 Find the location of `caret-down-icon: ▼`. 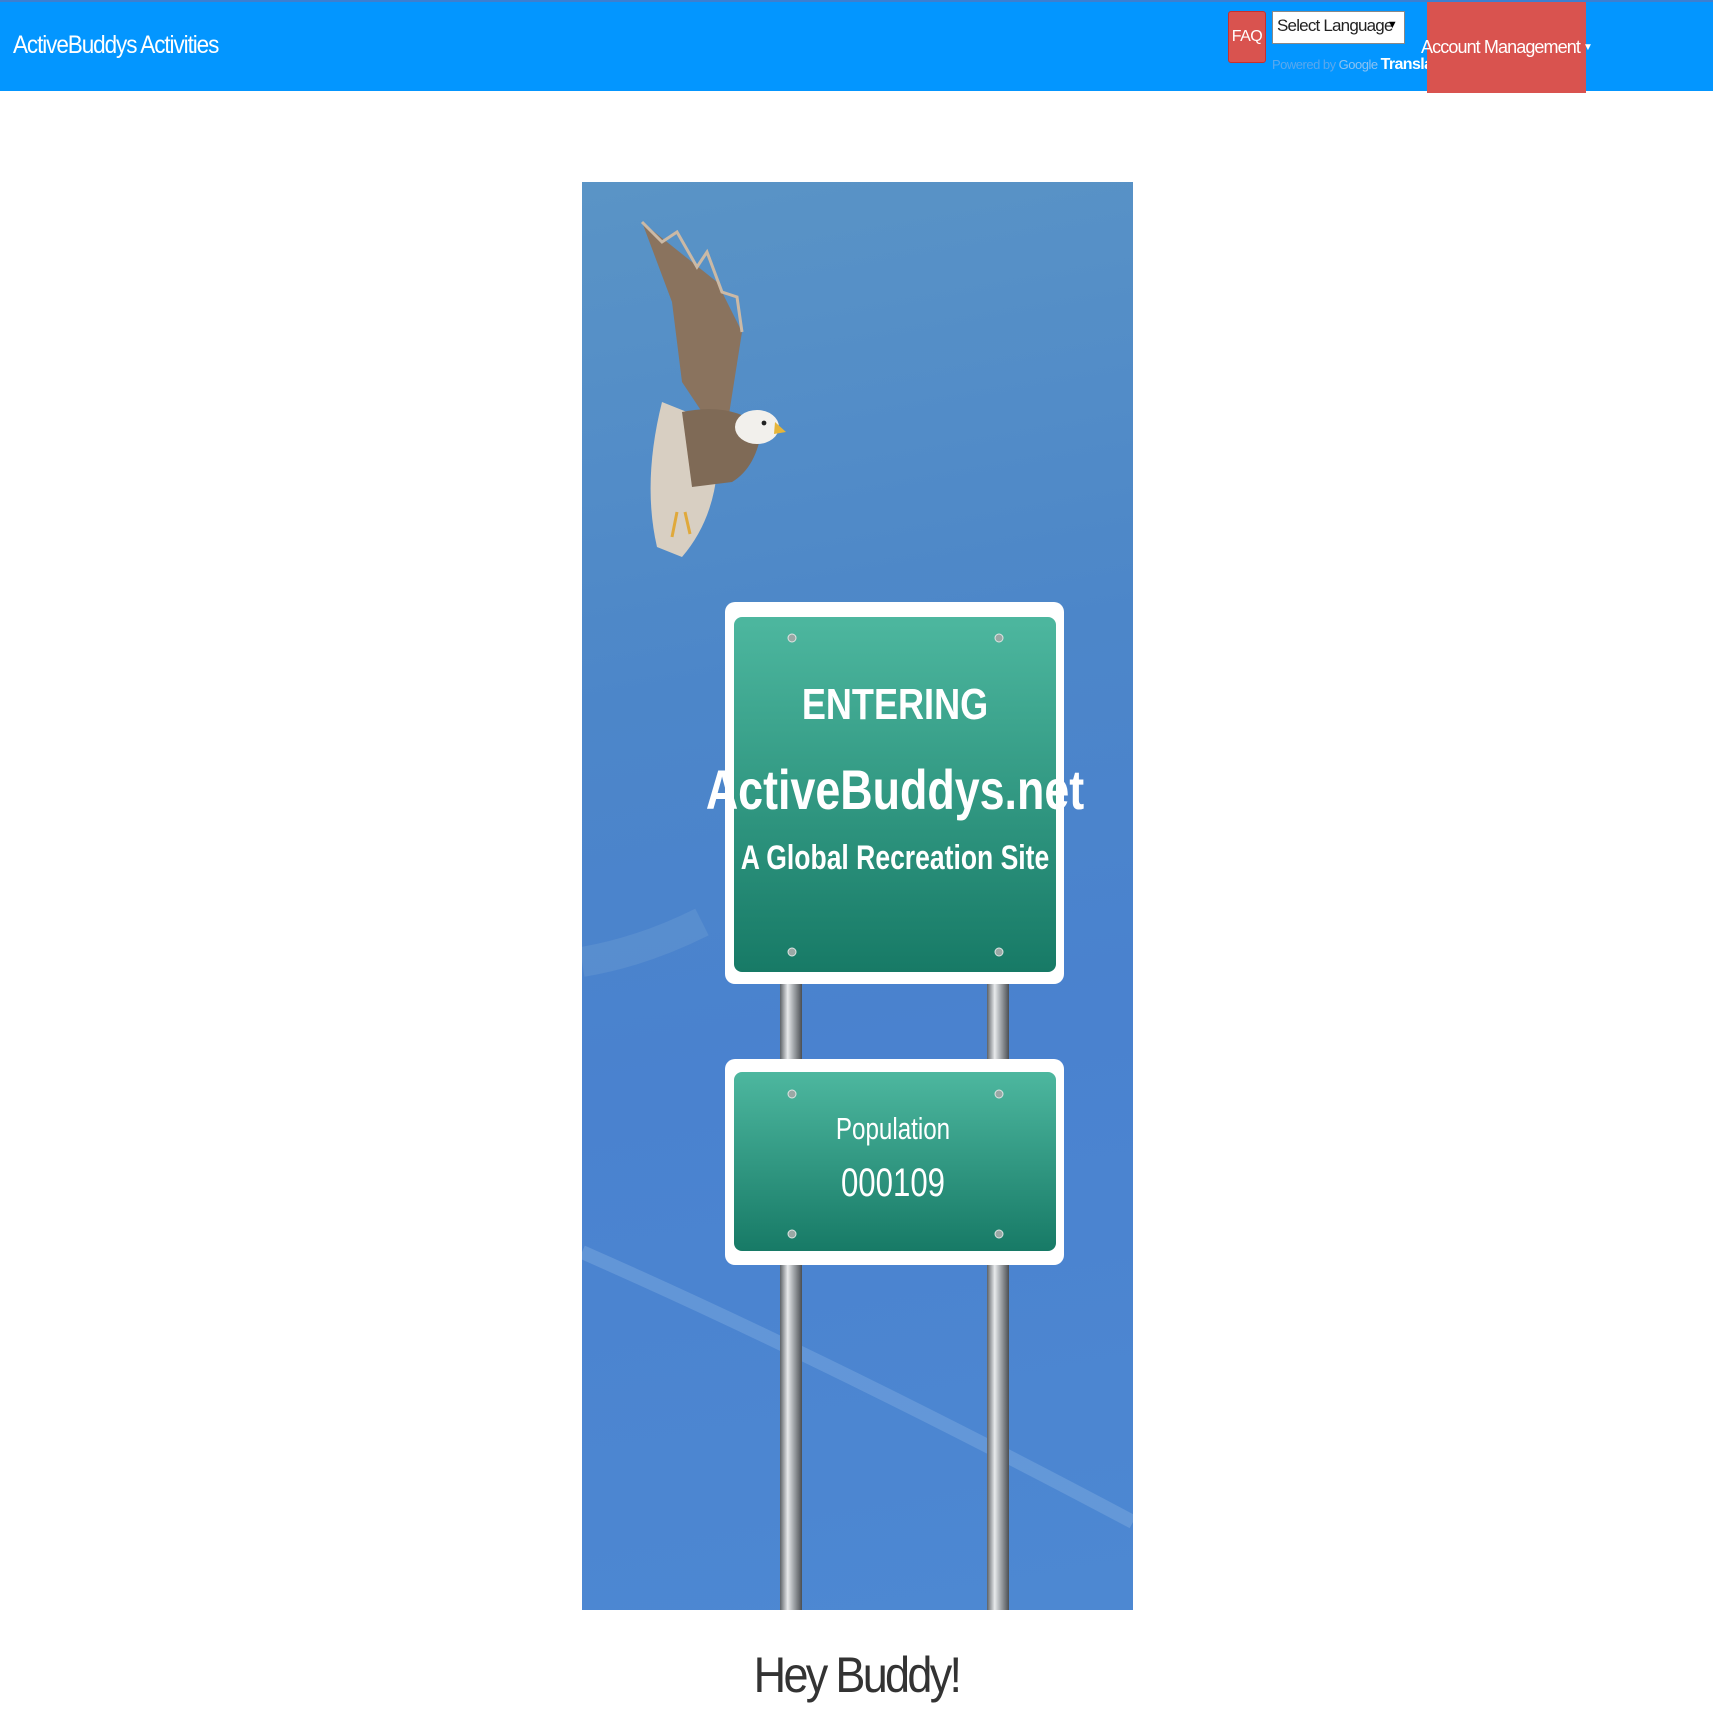

caret-down-icon: ▼ is located at coordinates (1587, 47).